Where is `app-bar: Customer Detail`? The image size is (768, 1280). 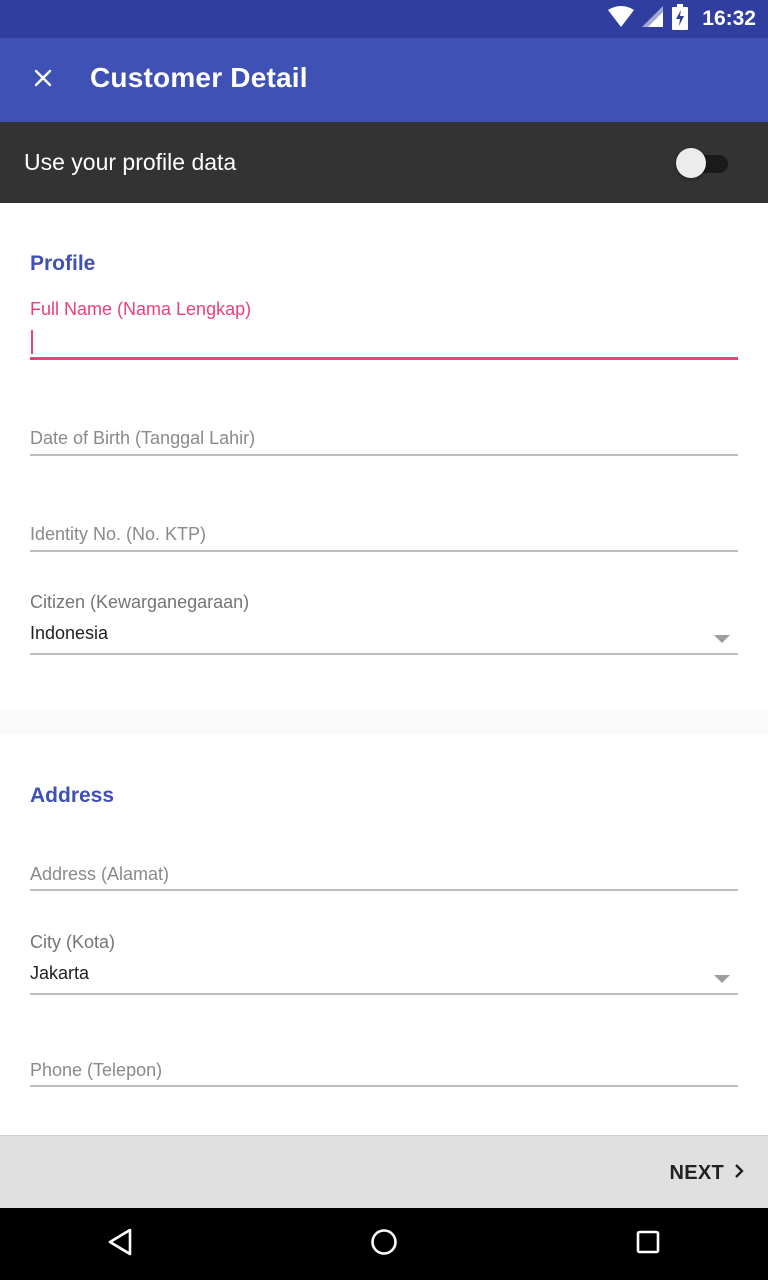
app-bar: Customer Detail is located at coordinates (384, 80).